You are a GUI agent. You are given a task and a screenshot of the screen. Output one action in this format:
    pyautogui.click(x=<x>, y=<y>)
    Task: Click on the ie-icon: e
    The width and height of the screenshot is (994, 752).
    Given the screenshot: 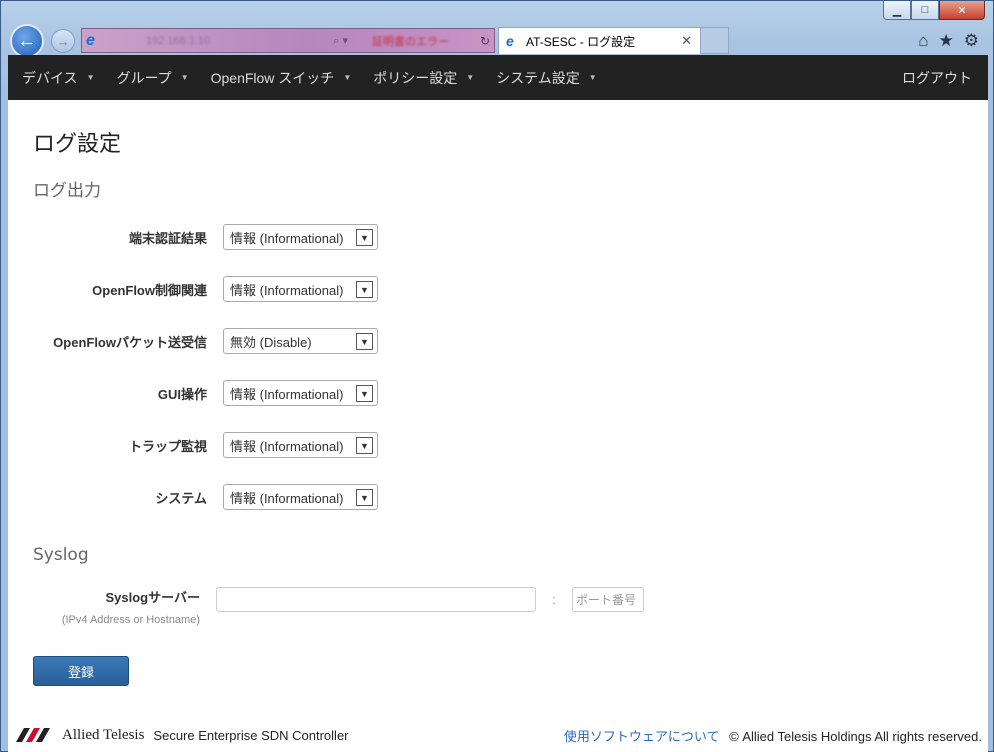 What is the action you would take?
    pyautogui.click(x=90, y=40)
    